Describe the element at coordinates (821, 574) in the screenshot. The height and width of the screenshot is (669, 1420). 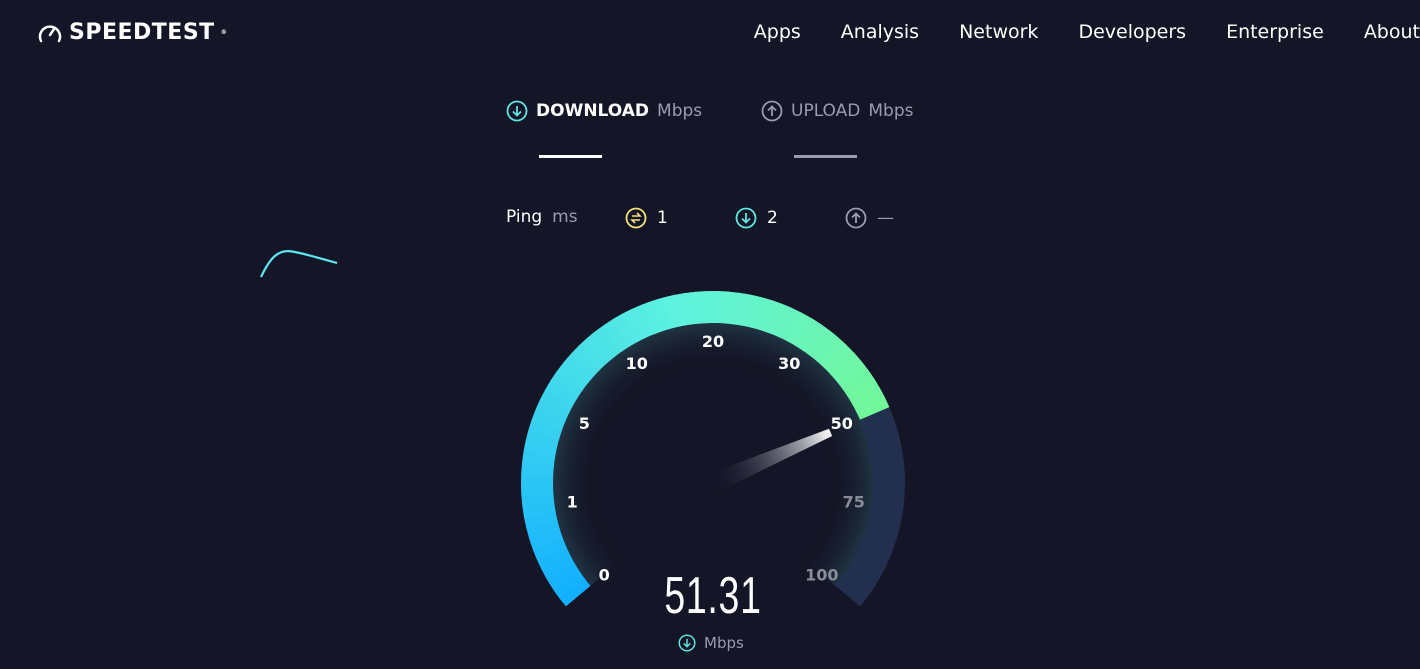
I see `gauge-tick-label: 100` at that location.